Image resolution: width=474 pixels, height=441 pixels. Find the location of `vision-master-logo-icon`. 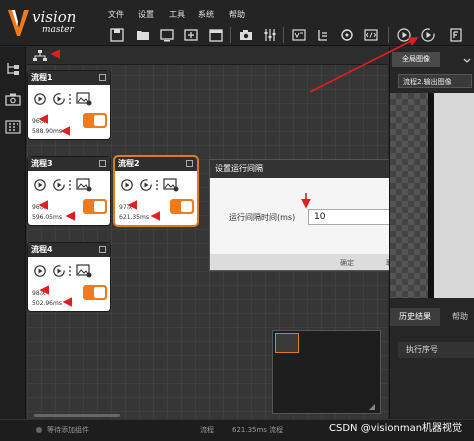

vision-master-logo-icon is located at coordinates (18, 23).